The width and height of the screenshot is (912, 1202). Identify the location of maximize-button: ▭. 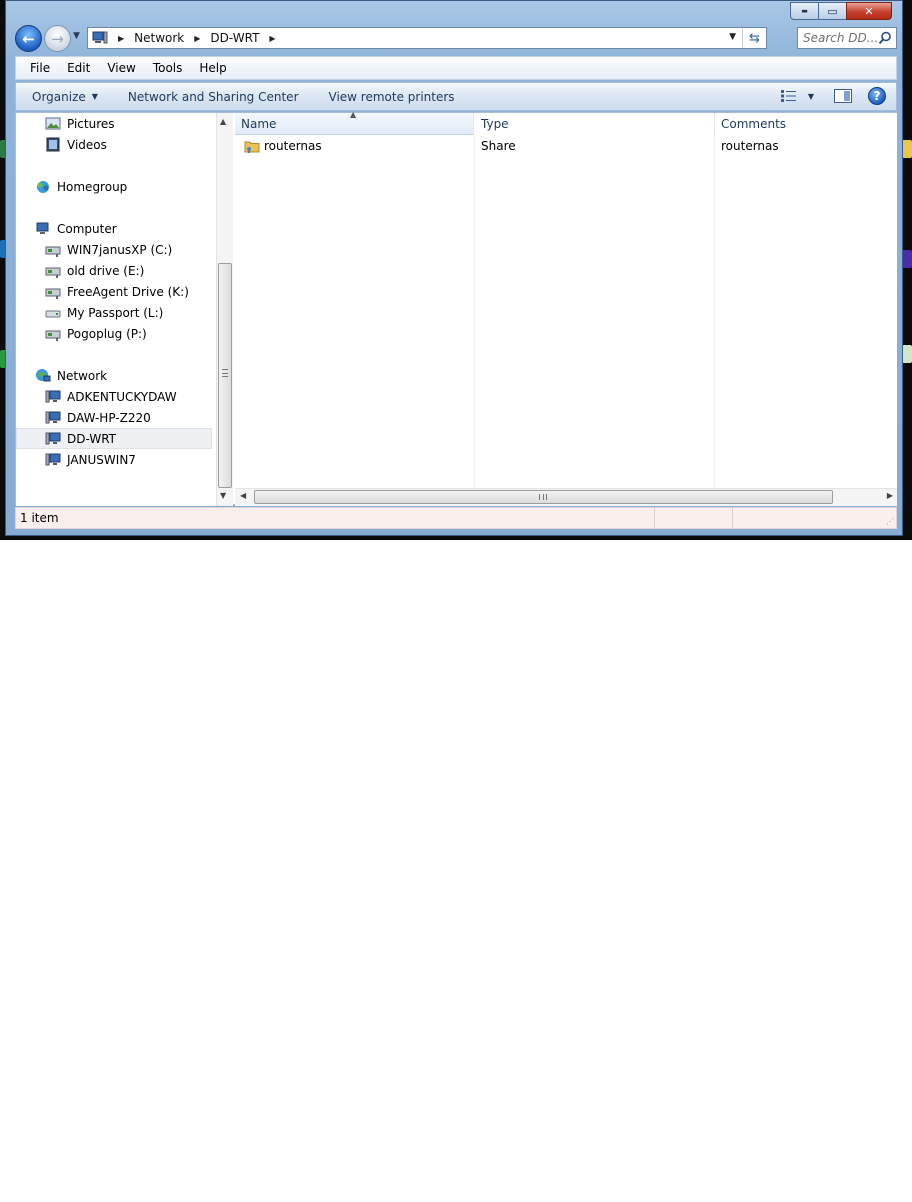
(832, 11).